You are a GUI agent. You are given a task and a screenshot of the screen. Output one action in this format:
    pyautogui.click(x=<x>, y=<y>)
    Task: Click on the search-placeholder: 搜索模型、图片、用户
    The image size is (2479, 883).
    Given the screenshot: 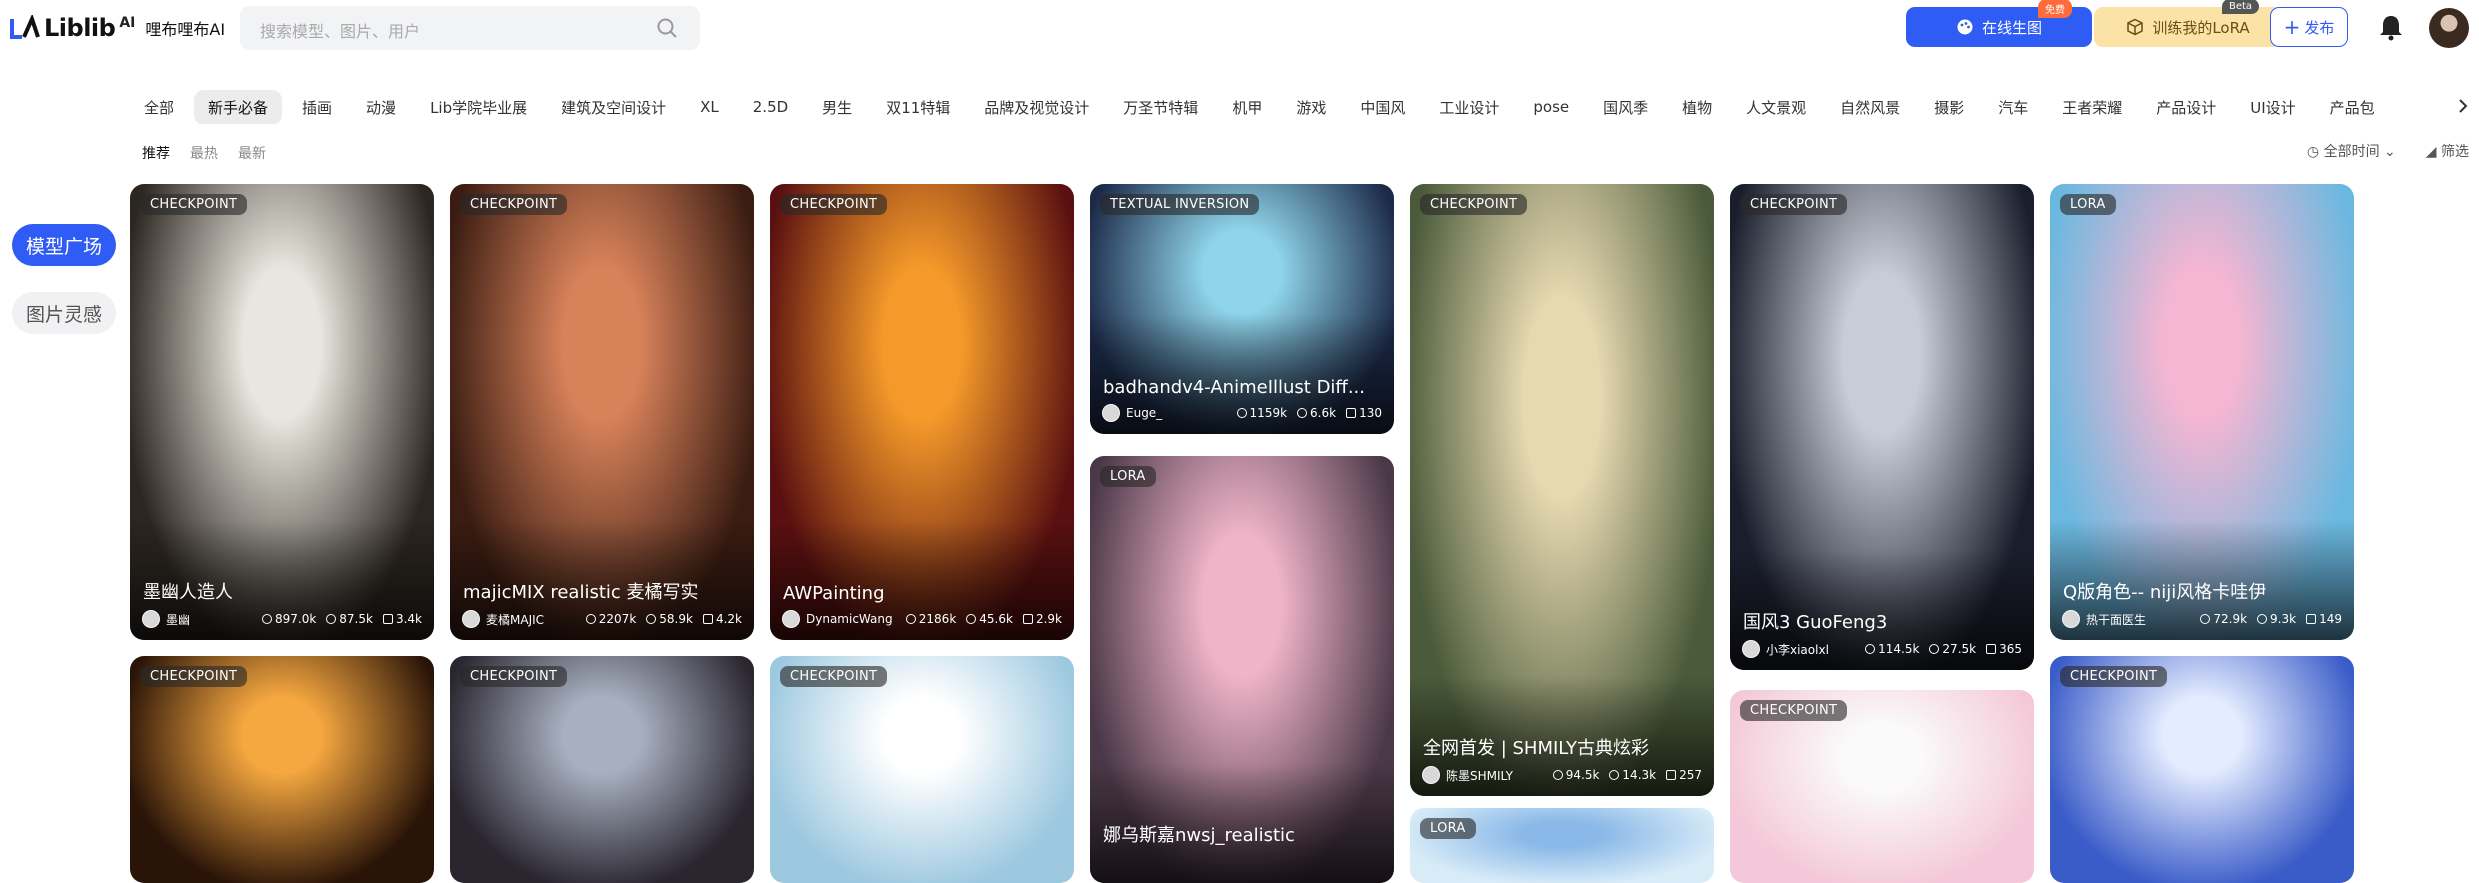 What is the action you would take?
    pyautogui.click(x=340, y=31)
    